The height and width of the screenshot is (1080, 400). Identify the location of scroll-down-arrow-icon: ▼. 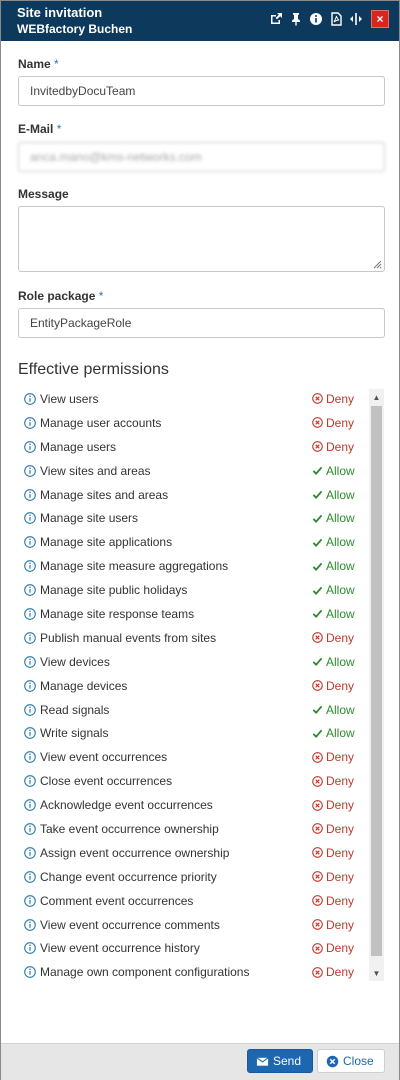
(376, 973).